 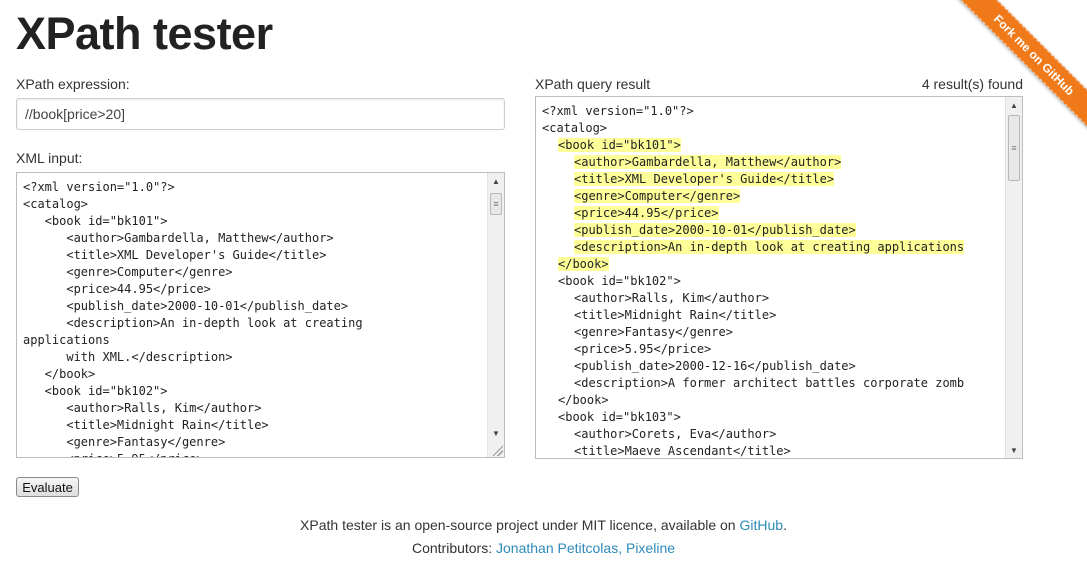 What do you see at coordinates (773, 281) in the screenshot?
I see `result-line: <book id="bk102">` at bounding box center [773, 281].